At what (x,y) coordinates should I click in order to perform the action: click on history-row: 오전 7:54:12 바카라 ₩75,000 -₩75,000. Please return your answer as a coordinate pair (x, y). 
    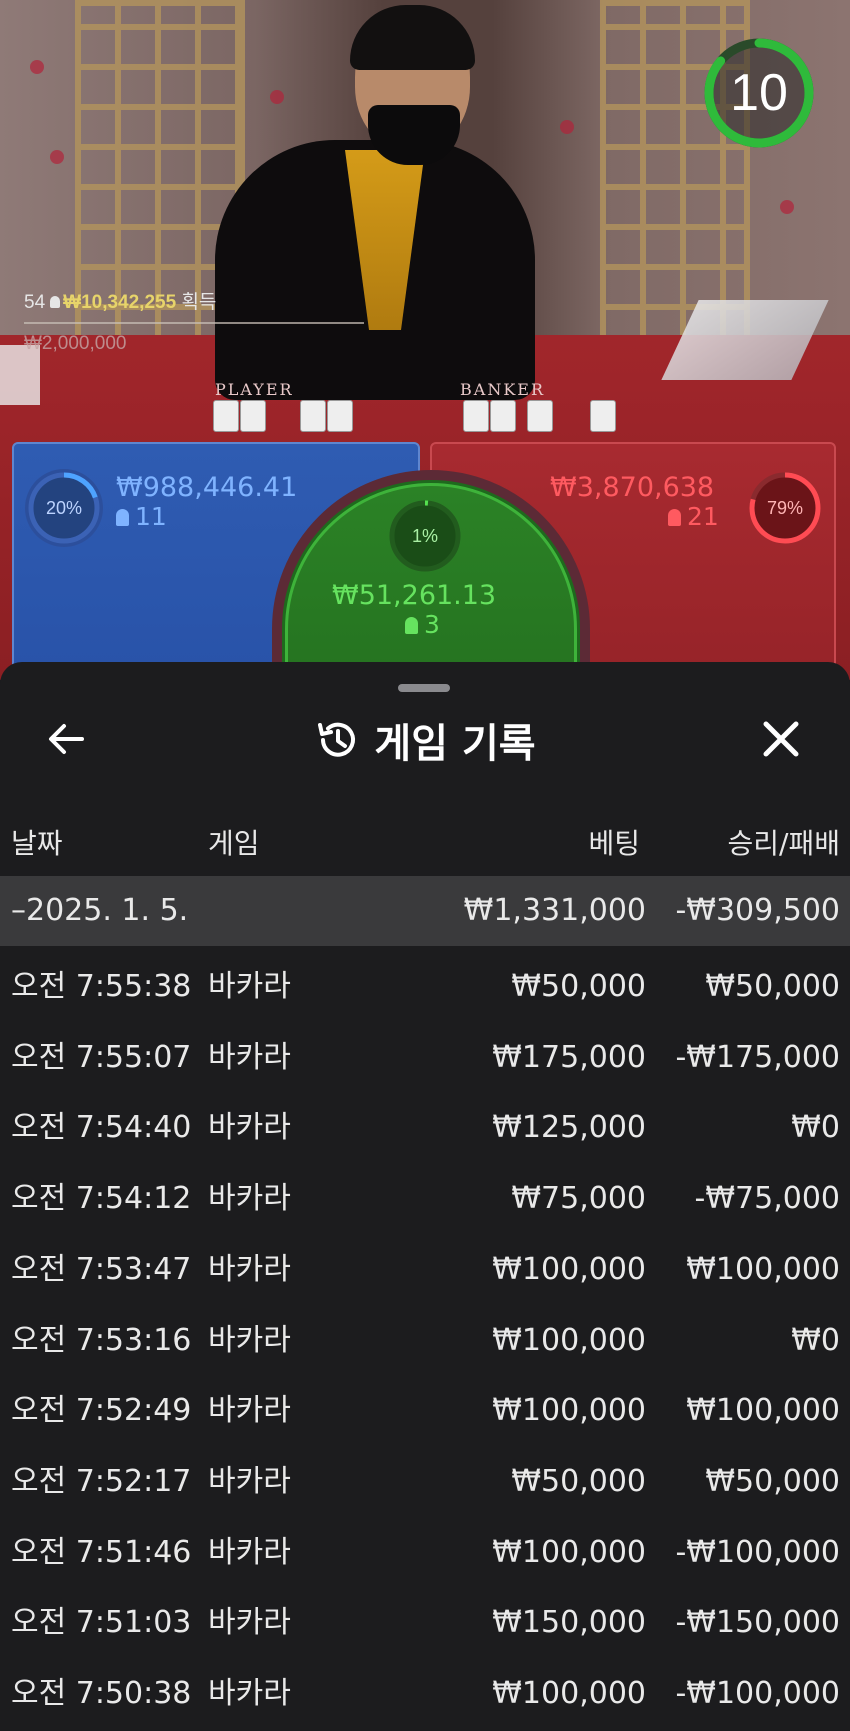
    Looking at the image, I should click on (425, 1199).